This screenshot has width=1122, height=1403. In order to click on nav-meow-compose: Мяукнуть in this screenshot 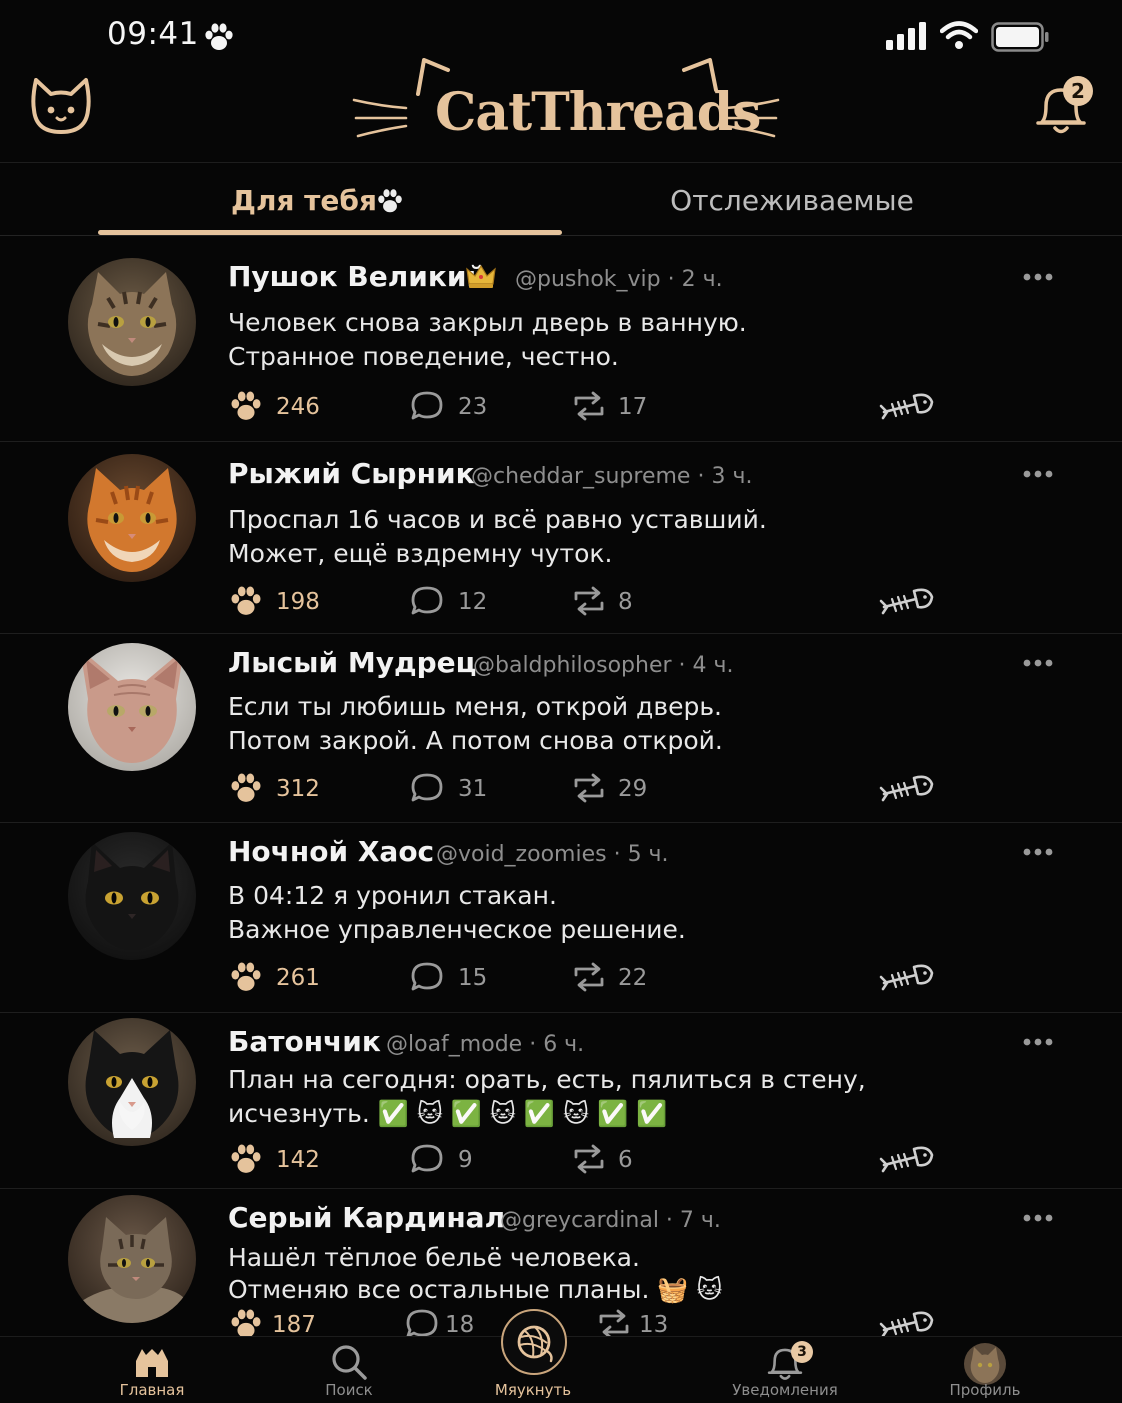, I will do `click(533, 1356)`.